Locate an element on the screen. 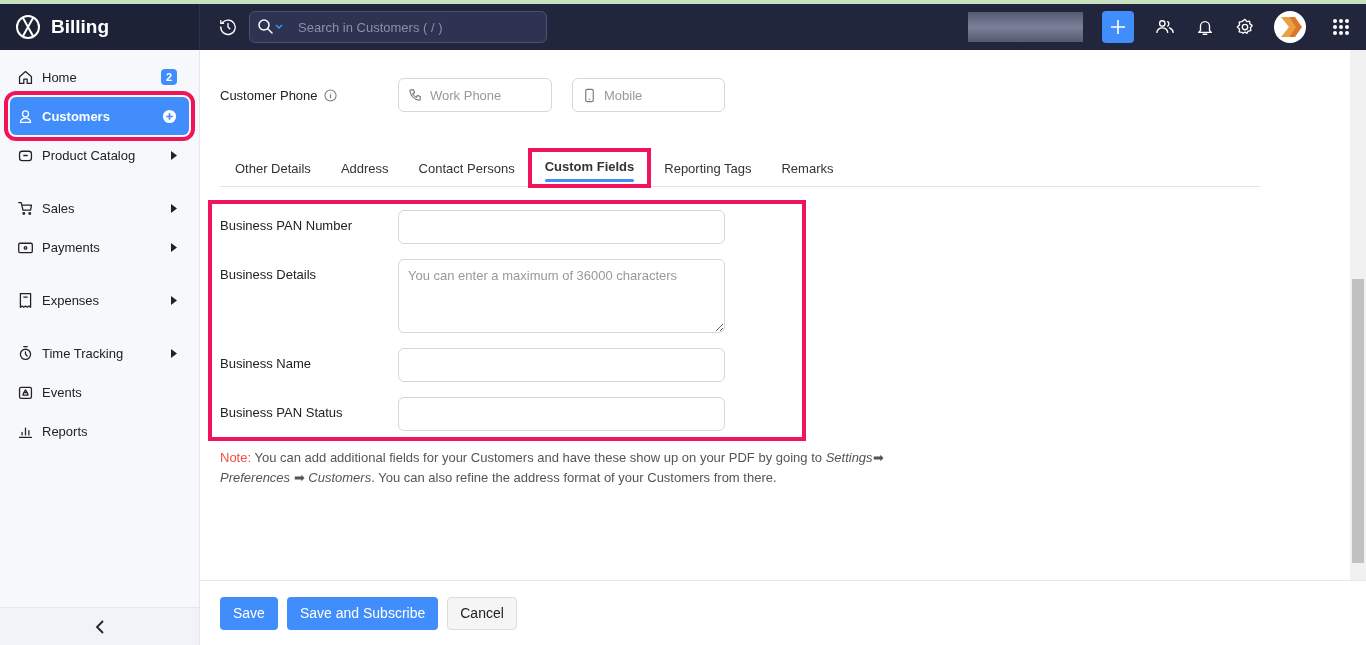 This screenshot has width=1366, height=645. field-label: Business Name is located at coordinates (266, 363).